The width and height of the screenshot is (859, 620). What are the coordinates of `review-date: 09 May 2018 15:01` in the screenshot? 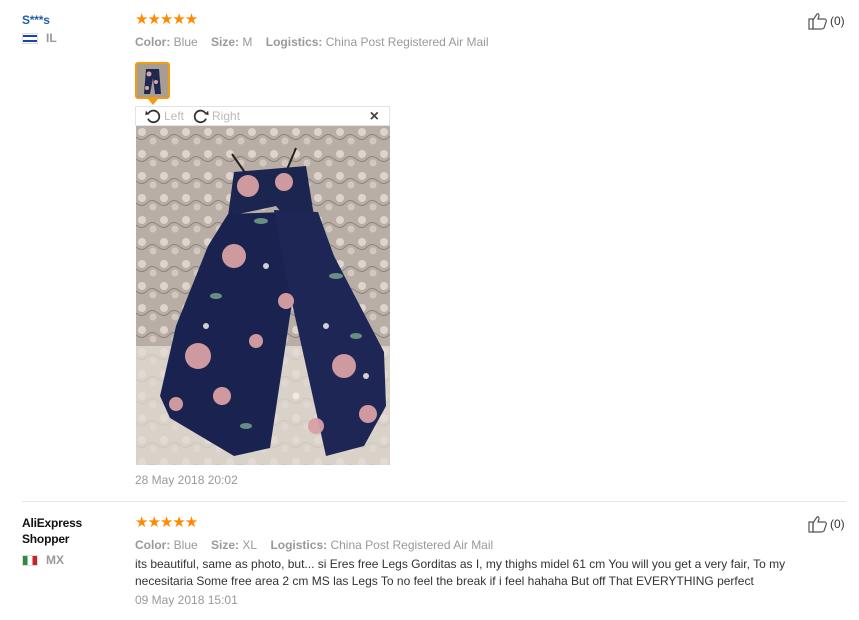 It's located at (186, 600).